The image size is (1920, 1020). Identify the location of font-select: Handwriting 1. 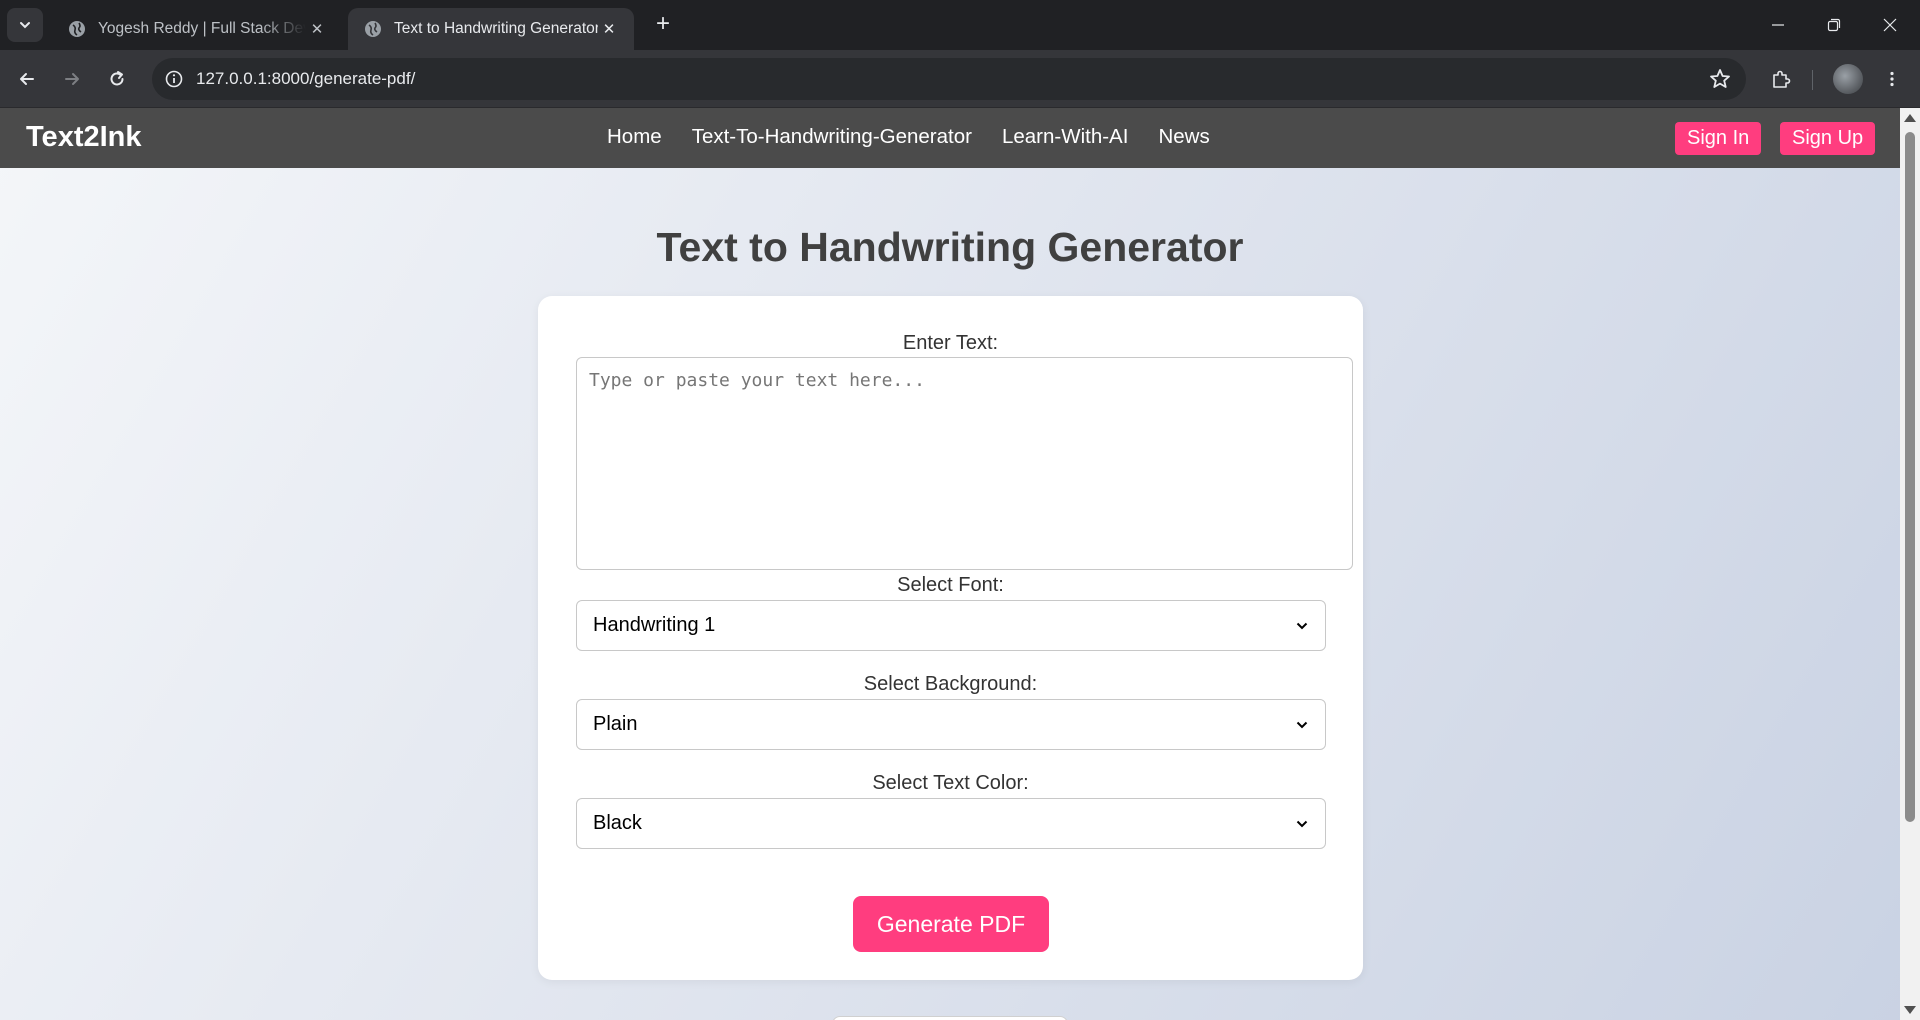
(951, 625).